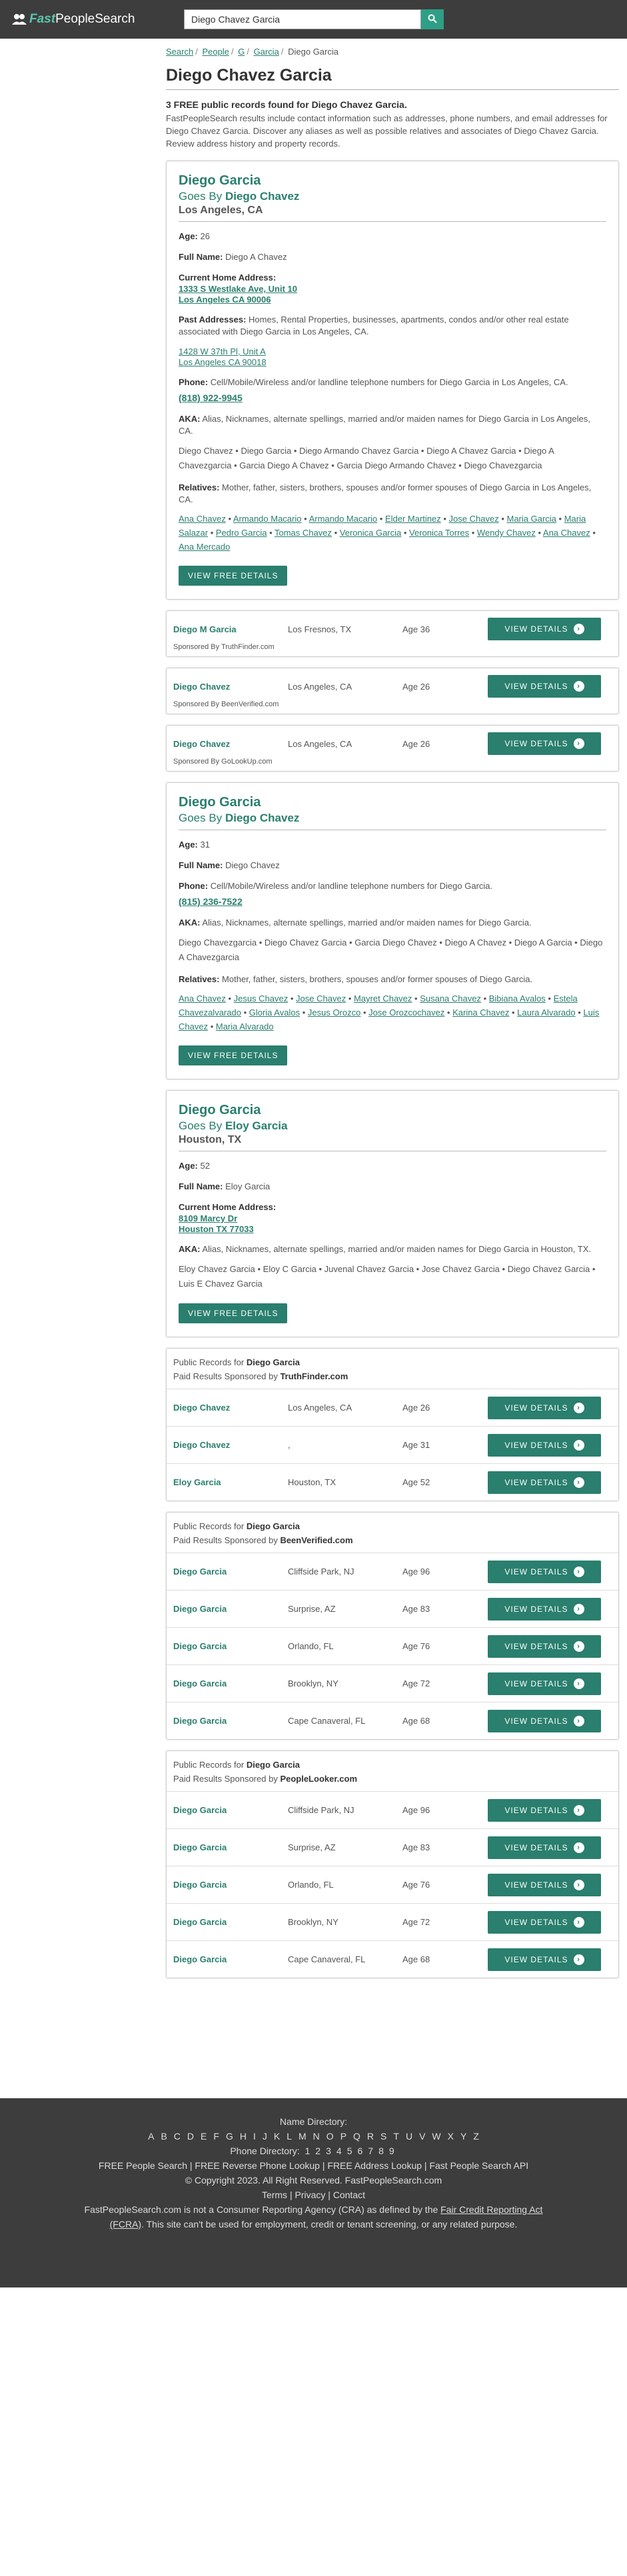 The height and width of the screenshot is (2576, 627). What do you see at coordinates (216, 52) in the screenshot?
I see `breadcrumb-people: People` at bounding box center [216, 52].